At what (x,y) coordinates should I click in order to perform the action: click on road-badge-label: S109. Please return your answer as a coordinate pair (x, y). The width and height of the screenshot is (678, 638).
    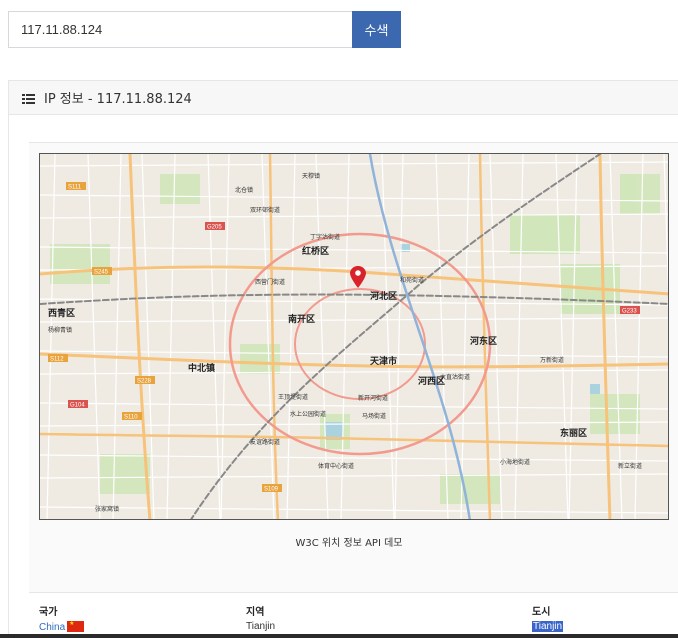
    Looking at the image, I should click on (271, 490).